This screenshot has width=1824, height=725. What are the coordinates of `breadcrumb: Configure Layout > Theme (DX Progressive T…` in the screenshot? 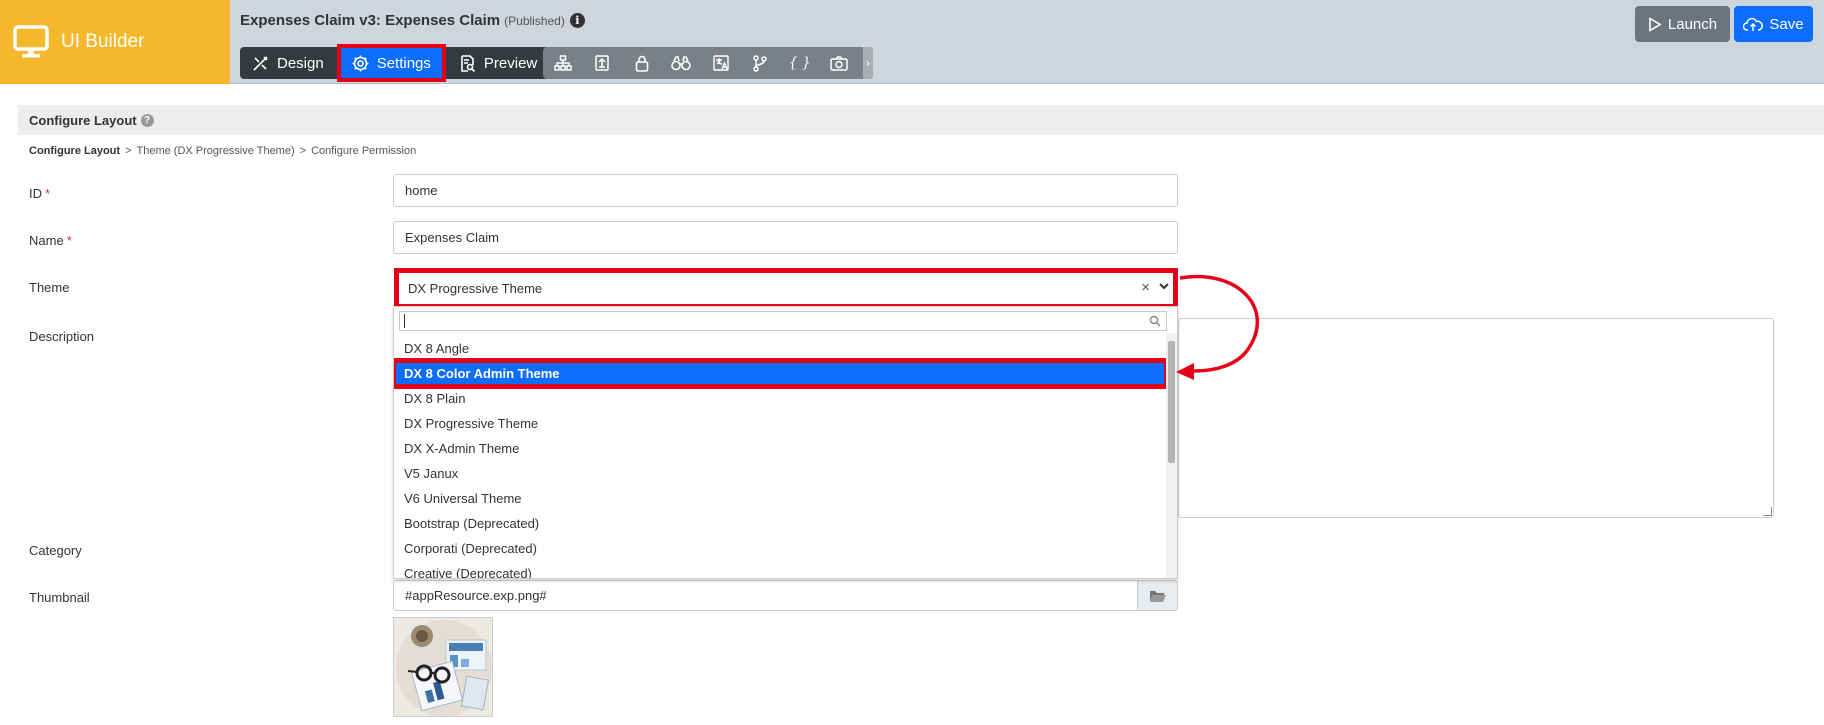 It's located at (222, 151).